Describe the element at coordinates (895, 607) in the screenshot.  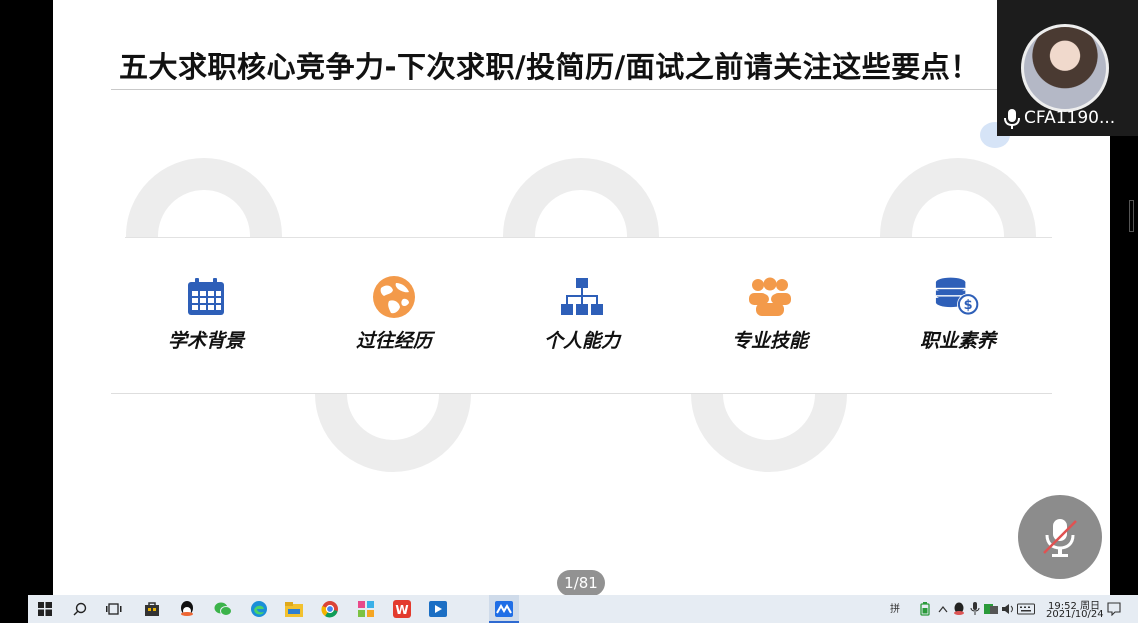
I see `ime-indicator: 拼` at that location.